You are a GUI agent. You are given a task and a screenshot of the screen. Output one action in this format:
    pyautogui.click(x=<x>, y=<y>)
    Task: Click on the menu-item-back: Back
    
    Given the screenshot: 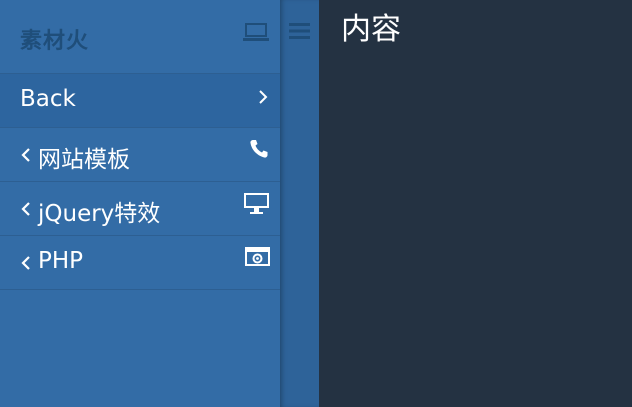 What is the action you would take?
    pyautogui.click(x=140, y=101)
    